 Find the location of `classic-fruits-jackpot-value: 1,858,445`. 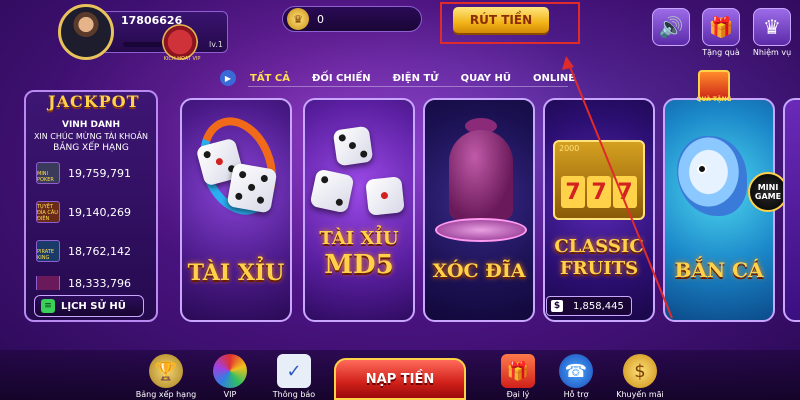

classic-fruits-jackpot-value: 1,858,445 is located at coordinates (598, 306).